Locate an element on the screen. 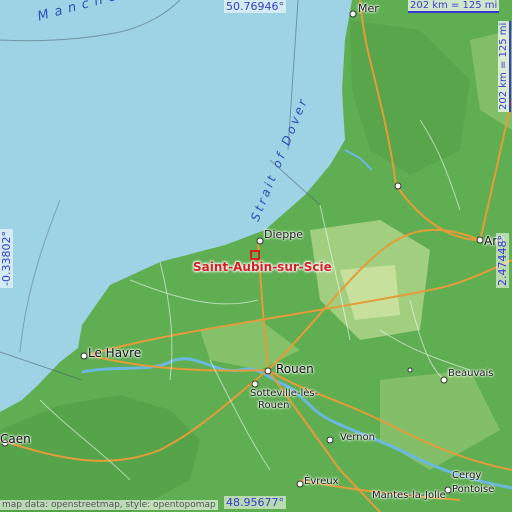 The image size is (512, 512). coord-top: 50.76946° is located at coordinates (255, 6).